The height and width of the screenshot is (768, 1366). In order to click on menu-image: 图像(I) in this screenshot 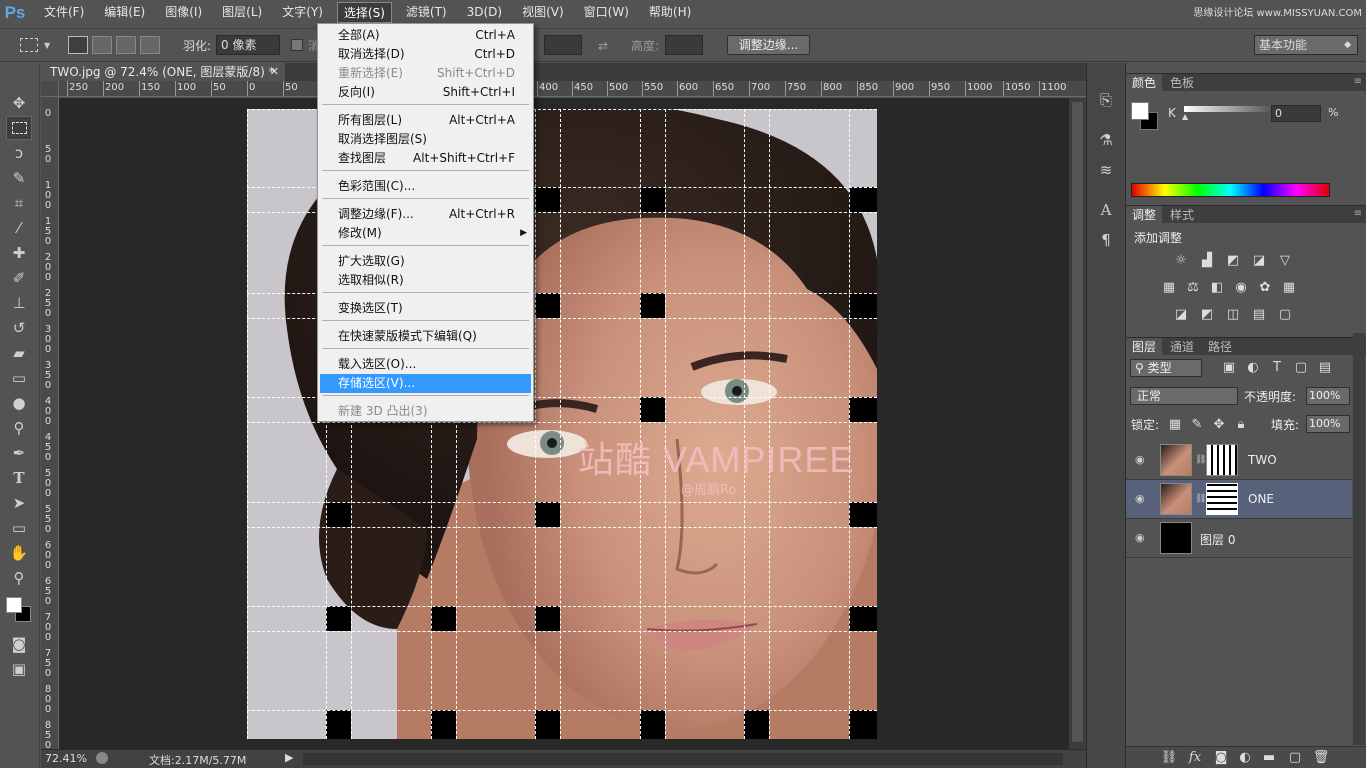, I will do `click(183, 12)`.